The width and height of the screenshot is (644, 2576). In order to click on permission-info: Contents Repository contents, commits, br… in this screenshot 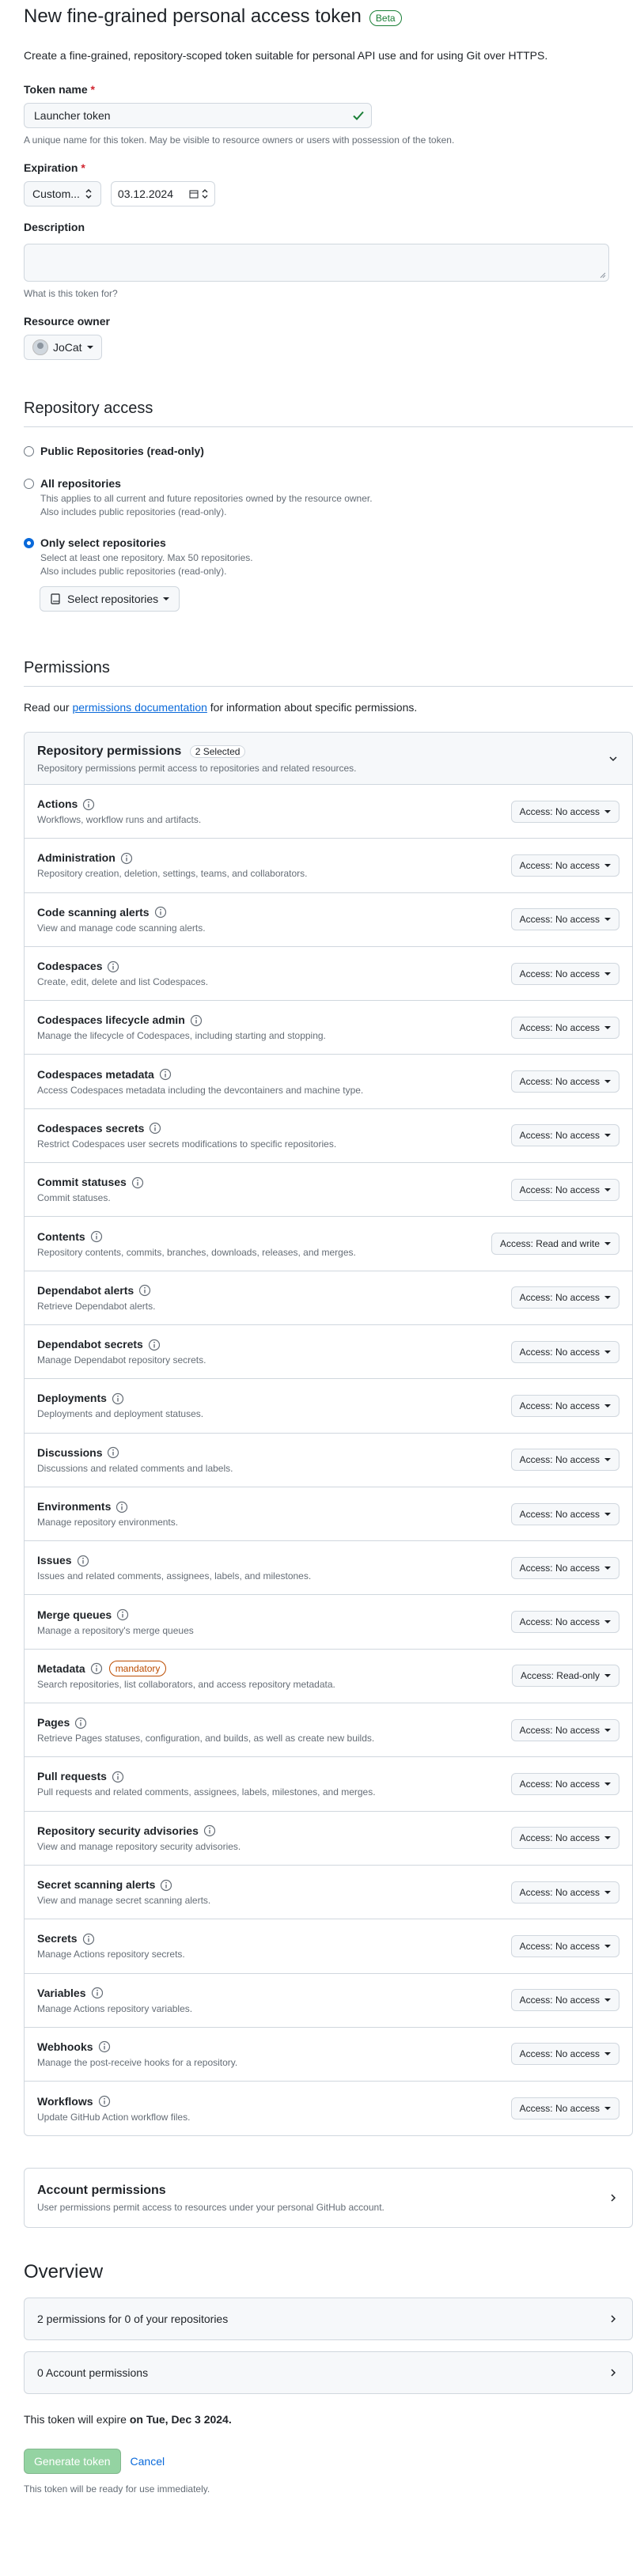, I will do `click(196, 1244)`.